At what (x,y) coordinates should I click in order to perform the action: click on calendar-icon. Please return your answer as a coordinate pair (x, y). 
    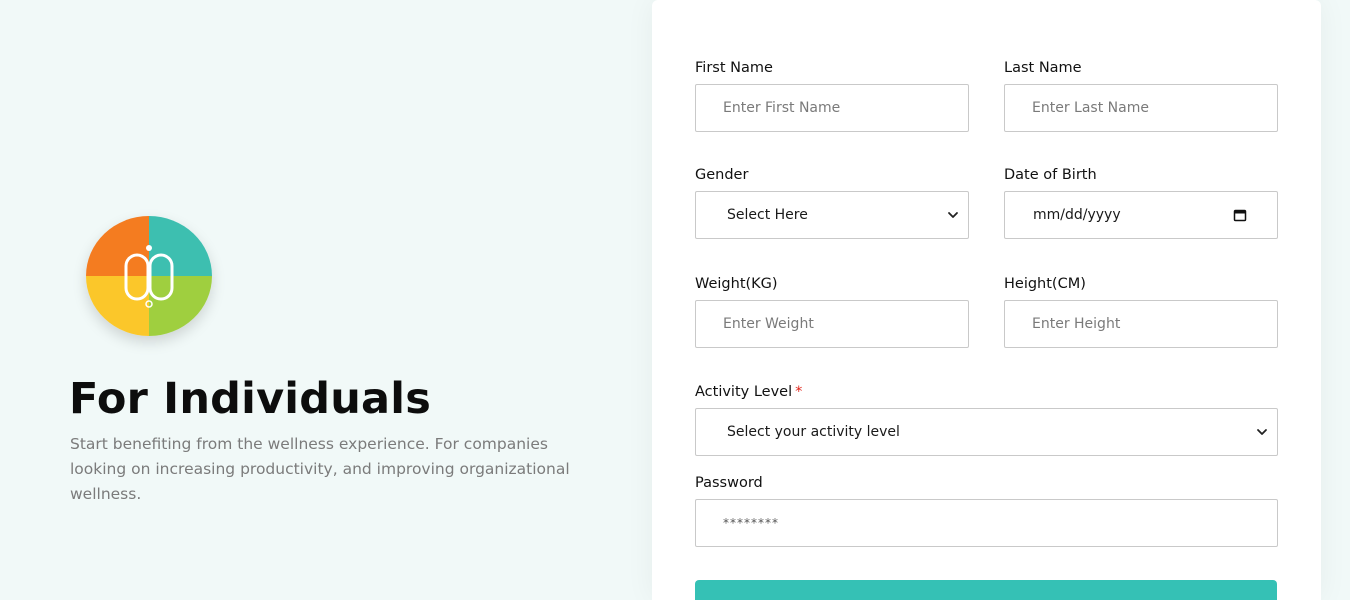
    Looking at the image, I should click on (1240, 215).